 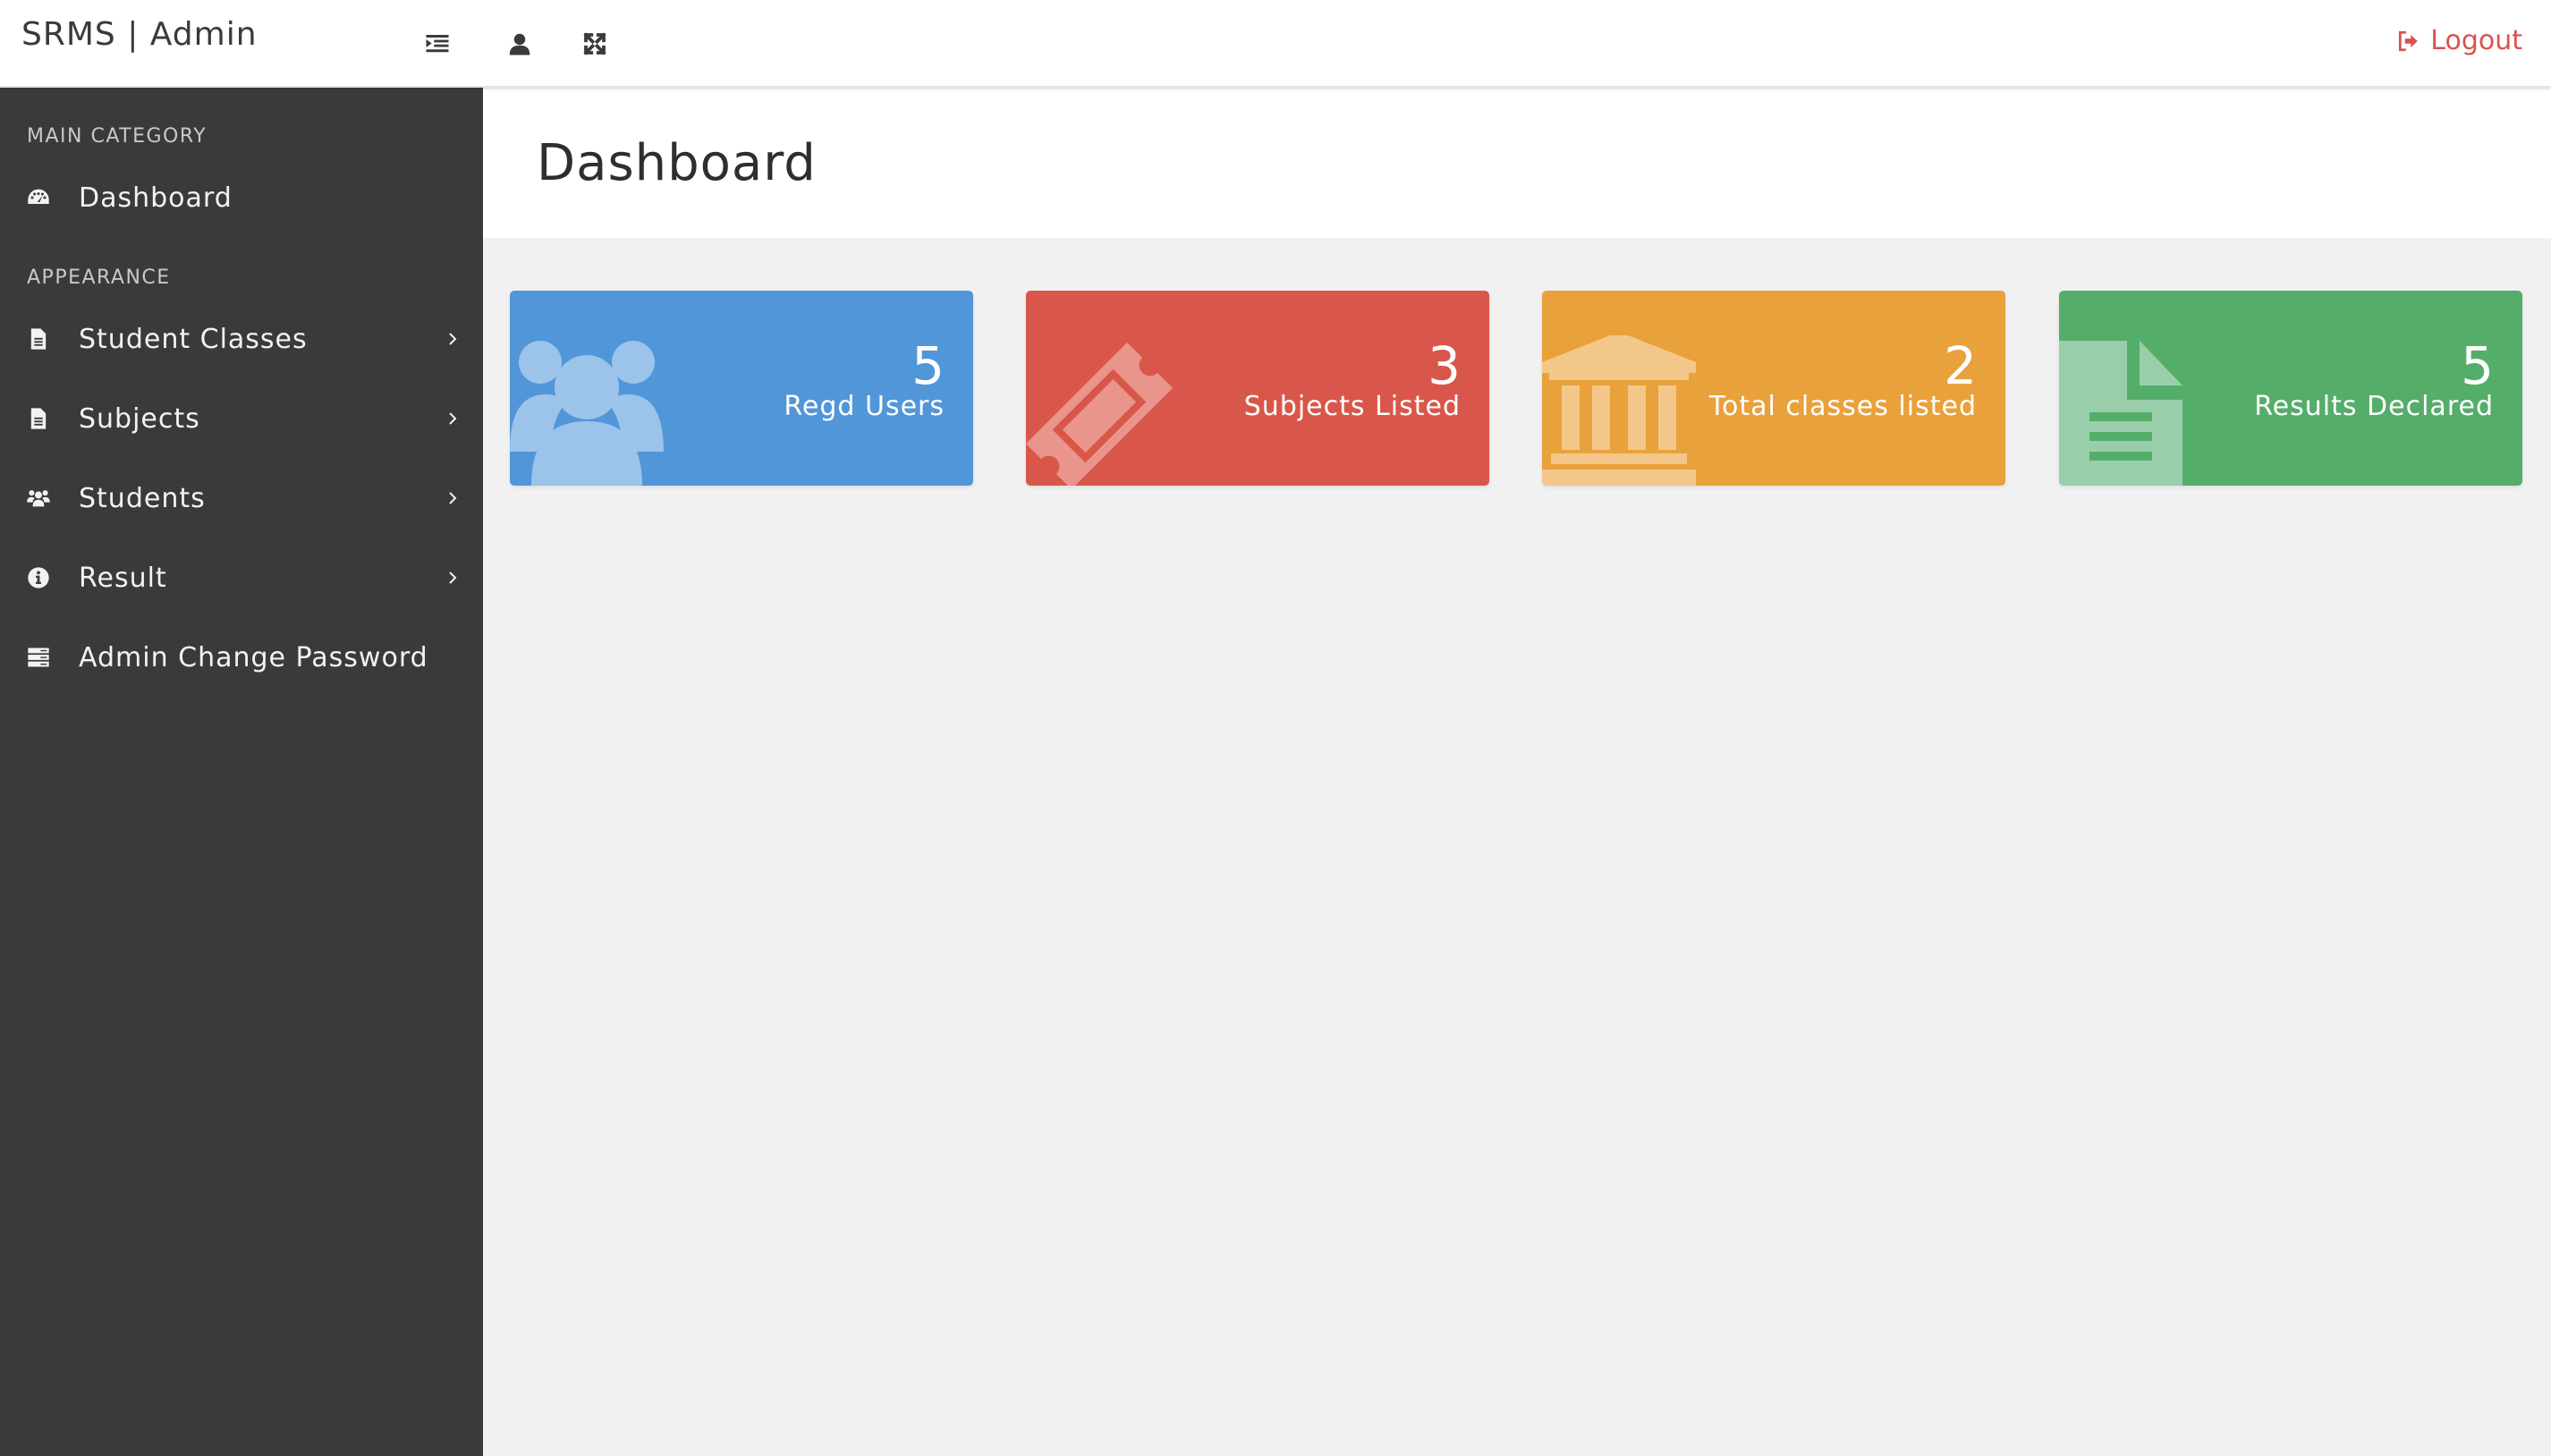 What do you see at coordinates (520, 44) in the screenshot?
I see `user-icon` at bounding box center [520, 44].